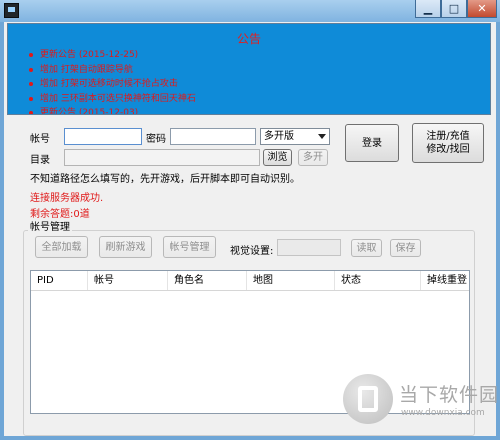  Describe the element at coordinates (189, 247) in the screenshot. I see `account-manage-button: 帐号管理` at that location.